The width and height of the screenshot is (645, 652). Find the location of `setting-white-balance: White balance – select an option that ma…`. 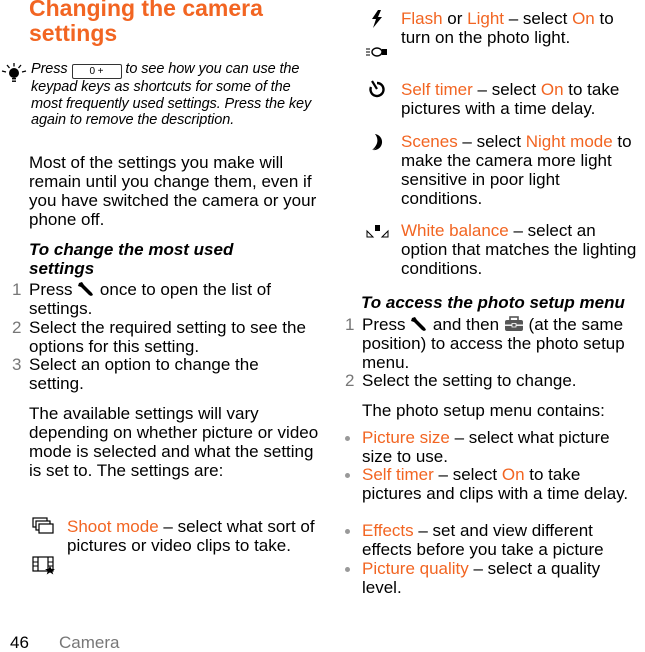

setting-white-balance: White balance – select an option that ma… is located at coordinates (519, 249).